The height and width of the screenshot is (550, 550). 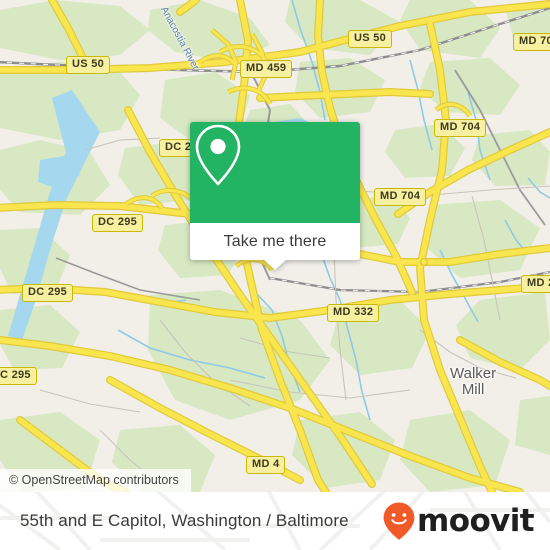 I want to click on road-shield: MD 21, so click(x=535, y=284).